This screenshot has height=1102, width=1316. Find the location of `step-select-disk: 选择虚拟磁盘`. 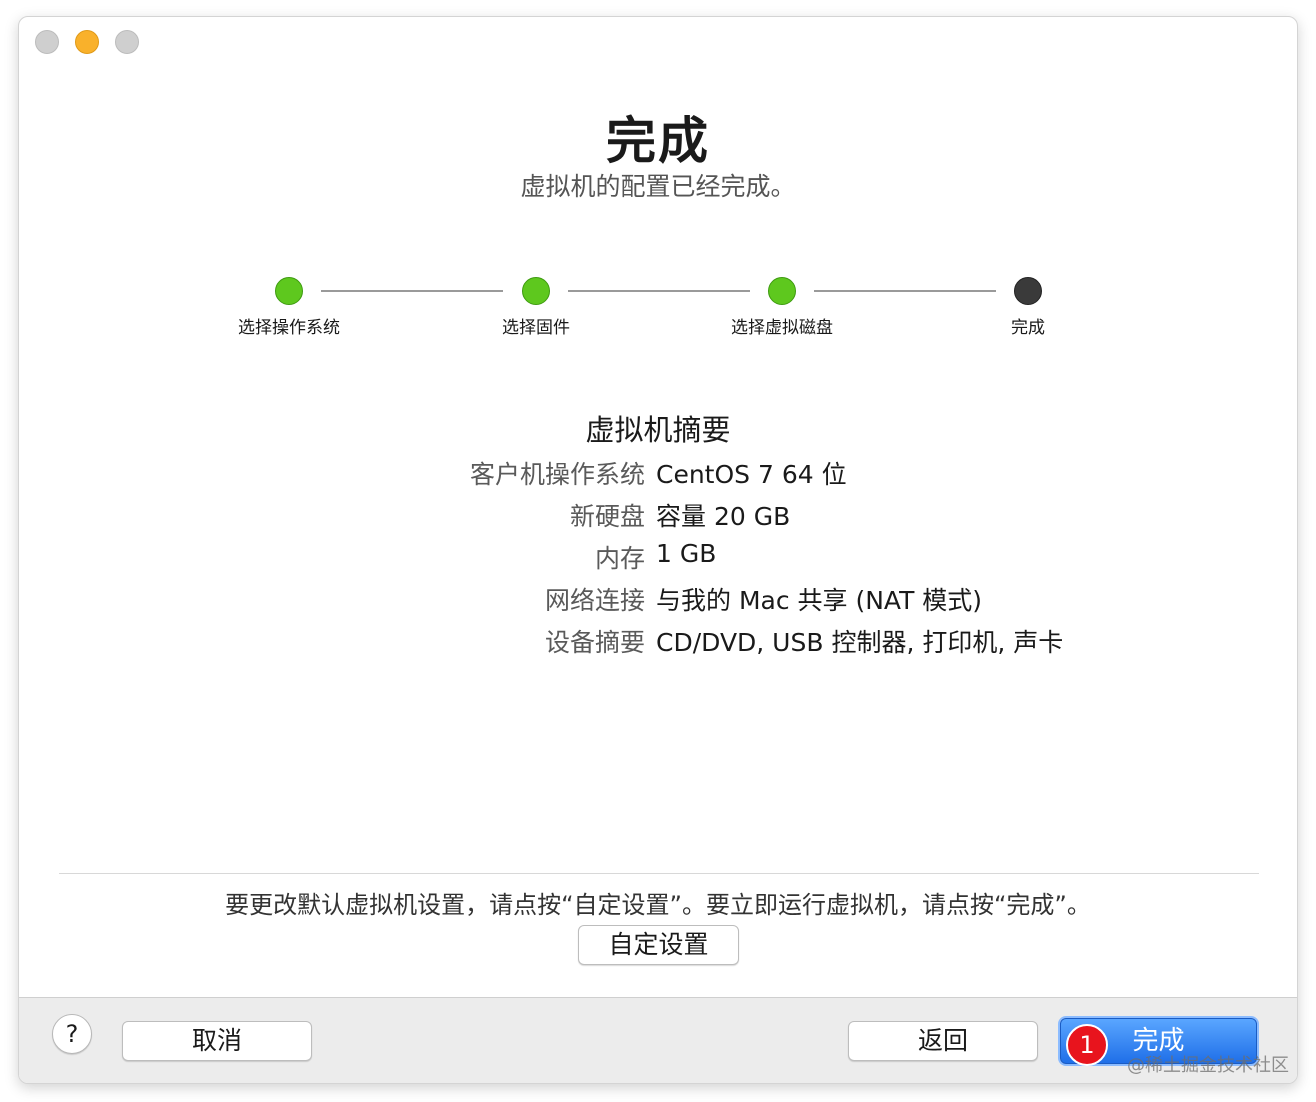

step-select-disk: 选择虚拟磁盘 is located at coordinates (782, 306).